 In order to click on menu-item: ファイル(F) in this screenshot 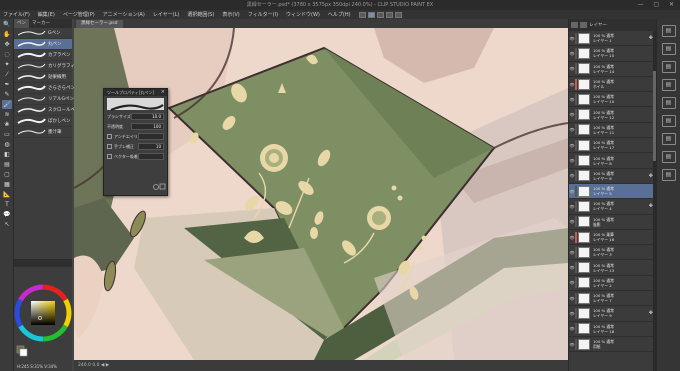, I will do `click(16, 14)`.